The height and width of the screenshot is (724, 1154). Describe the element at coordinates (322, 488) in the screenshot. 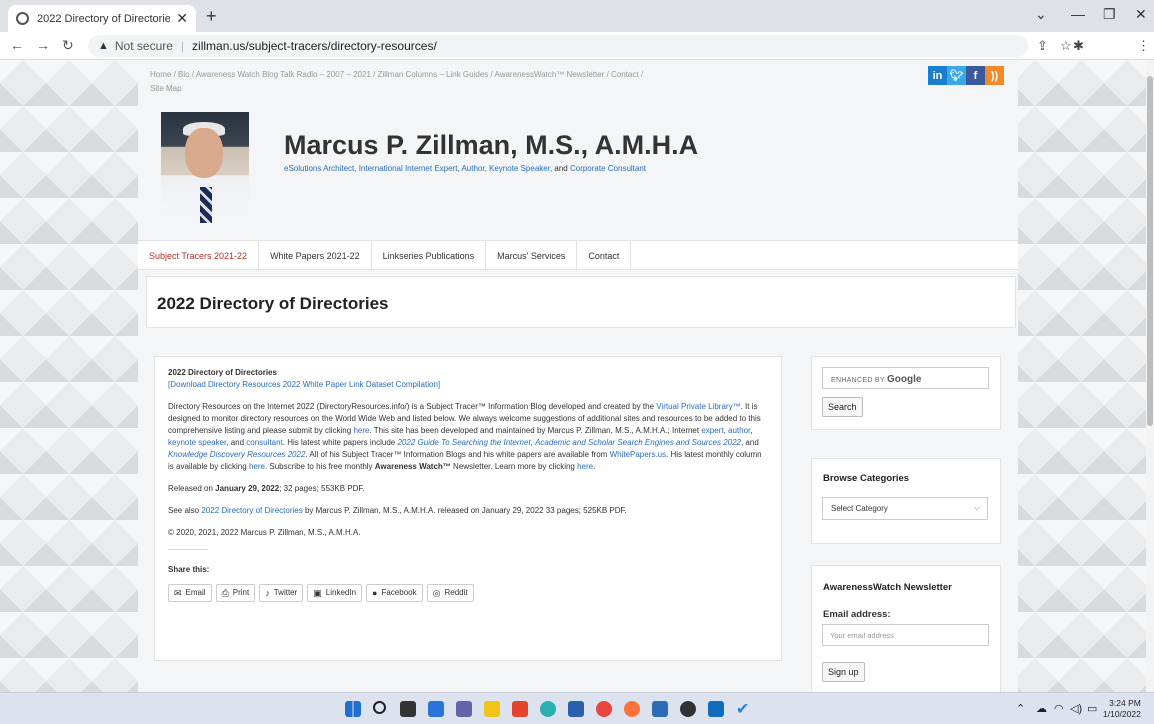

I see `released-suffix: ; 32 pages; 553KB PDF.` at that location.